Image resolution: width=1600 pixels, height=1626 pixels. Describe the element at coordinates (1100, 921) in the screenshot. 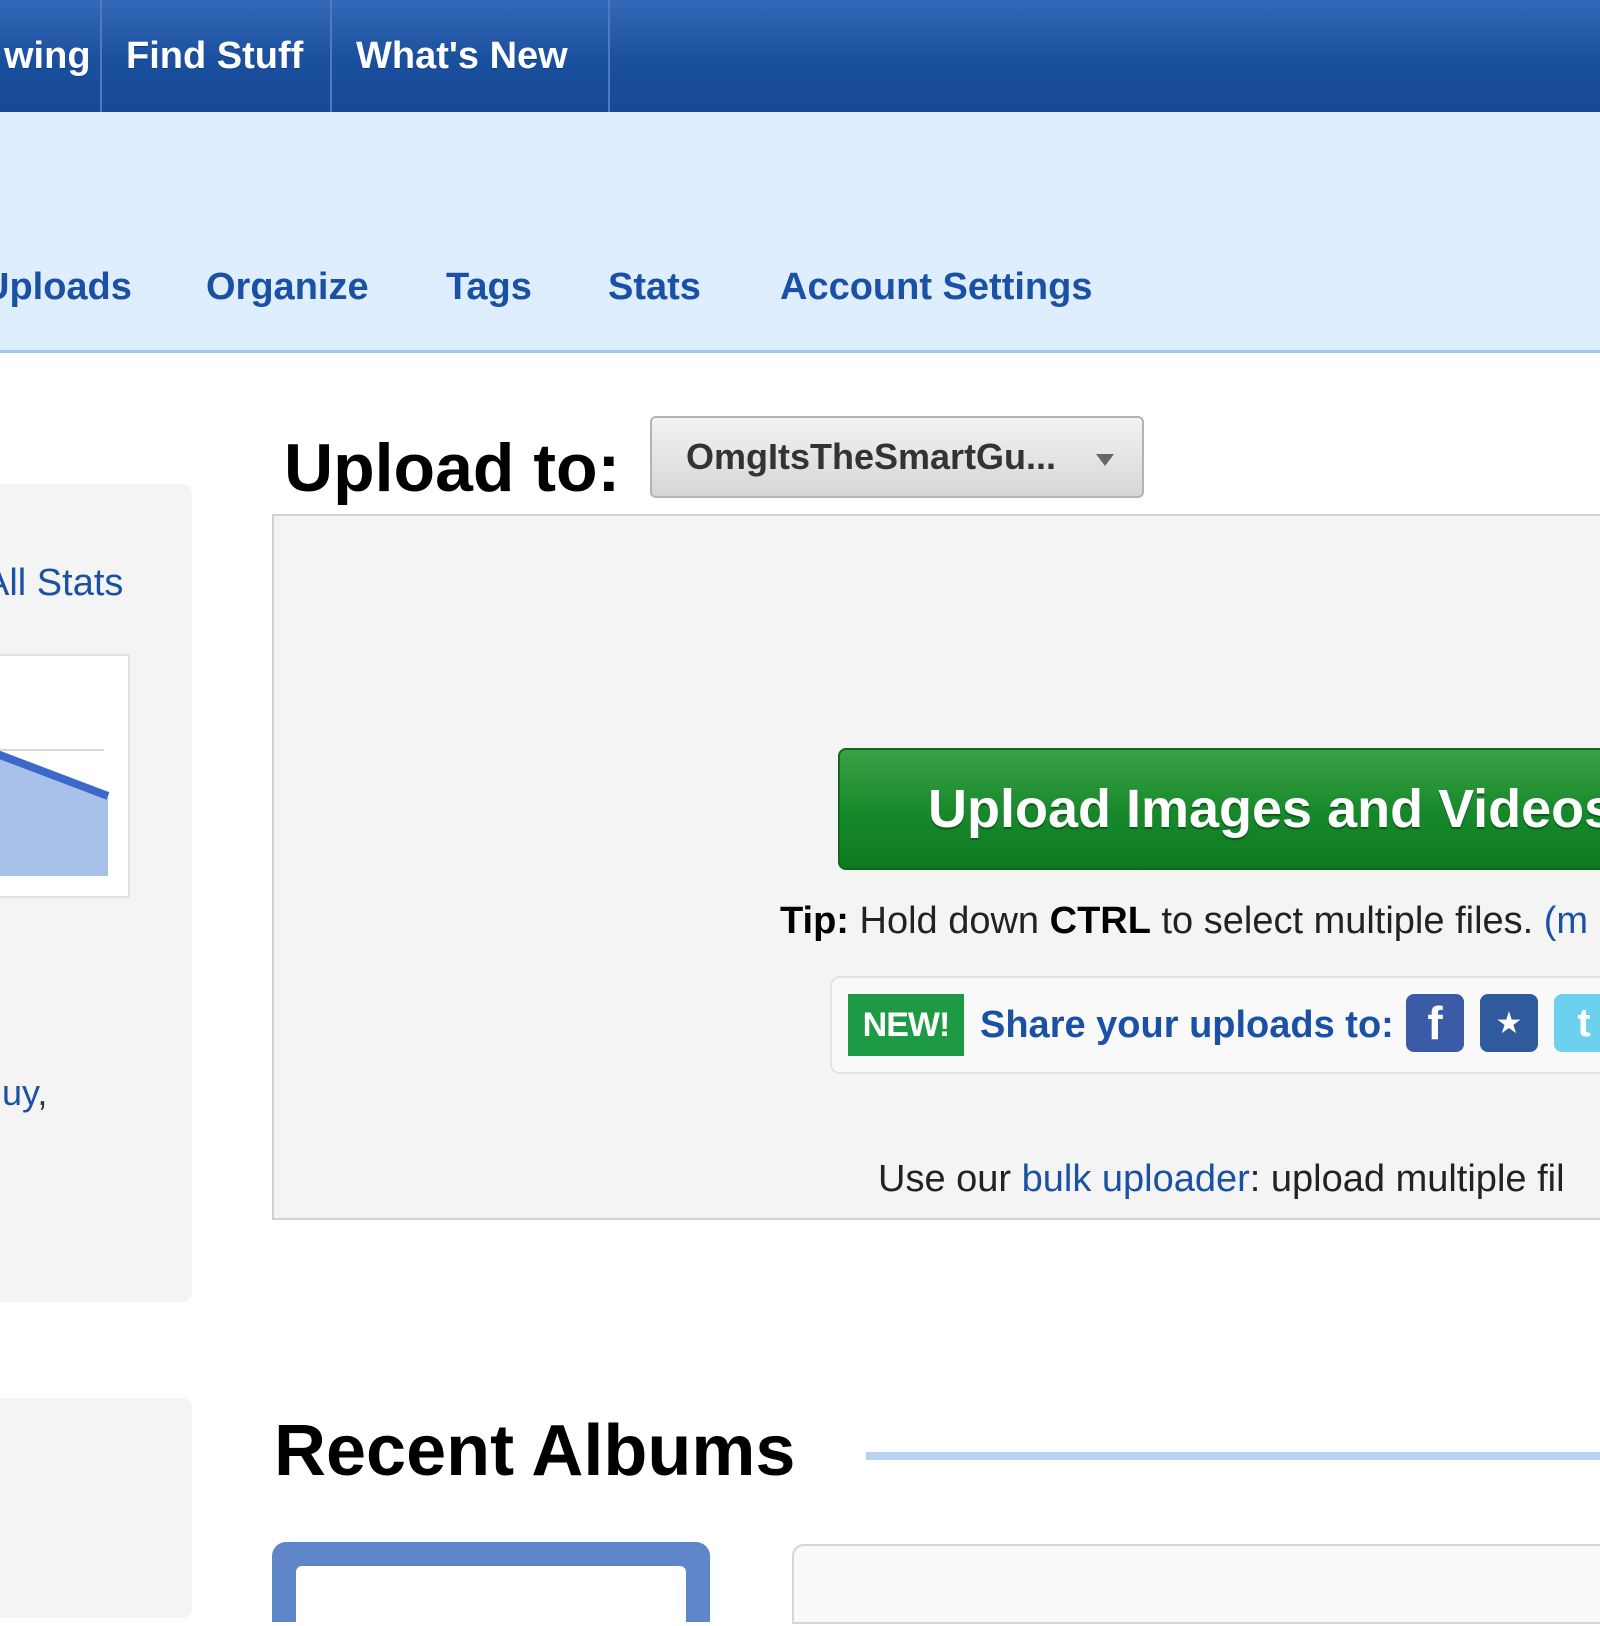

I see `tip-key: CTRL` at that location.